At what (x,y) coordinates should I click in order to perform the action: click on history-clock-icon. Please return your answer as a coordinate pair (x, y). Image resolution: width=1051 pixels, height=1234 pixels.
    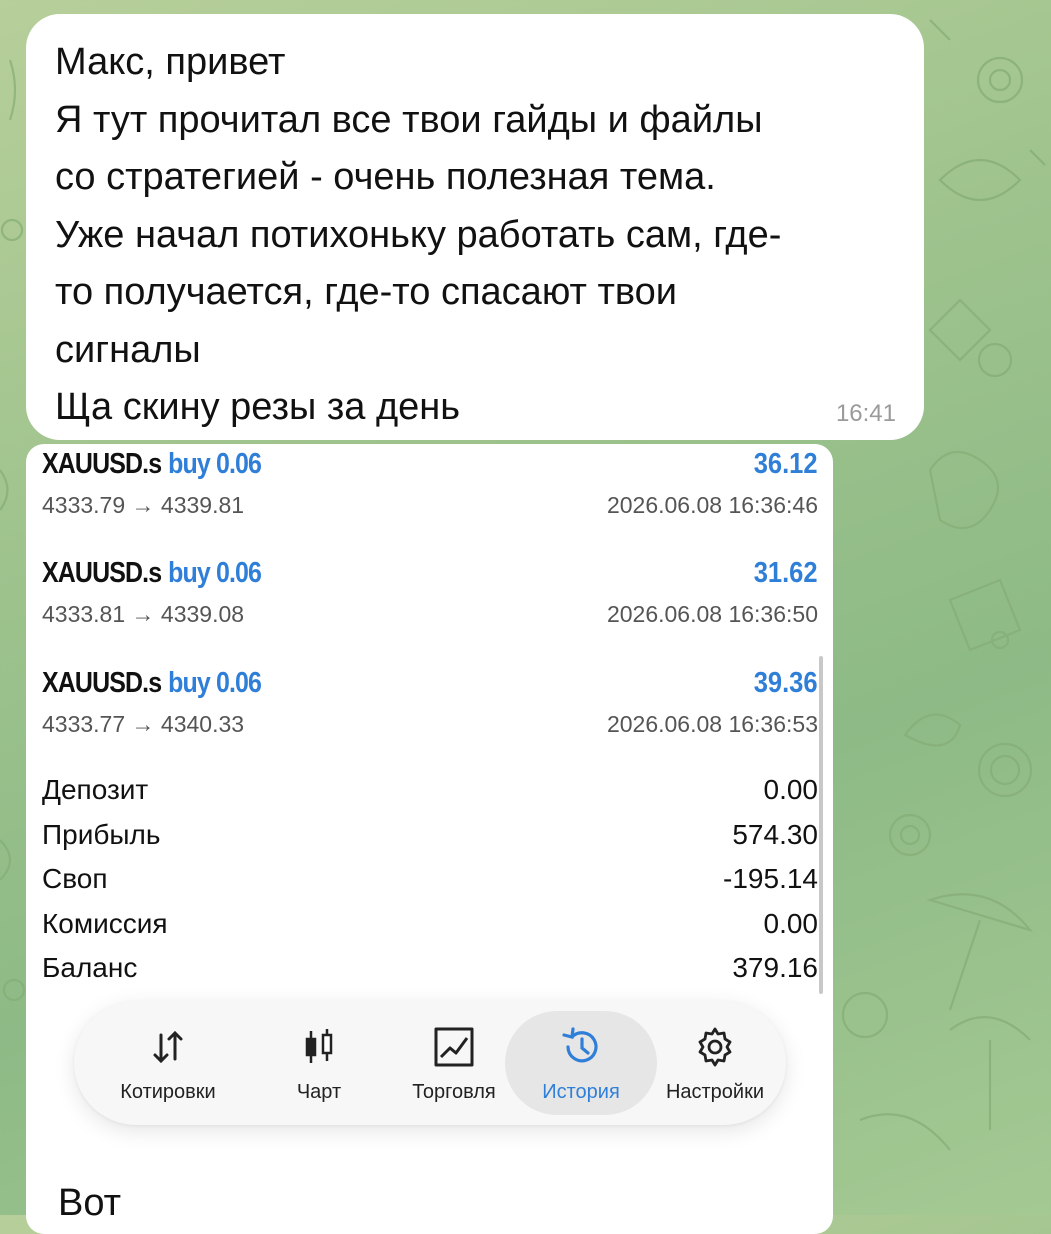
    Looking at the image, I should click on (580, 1045).